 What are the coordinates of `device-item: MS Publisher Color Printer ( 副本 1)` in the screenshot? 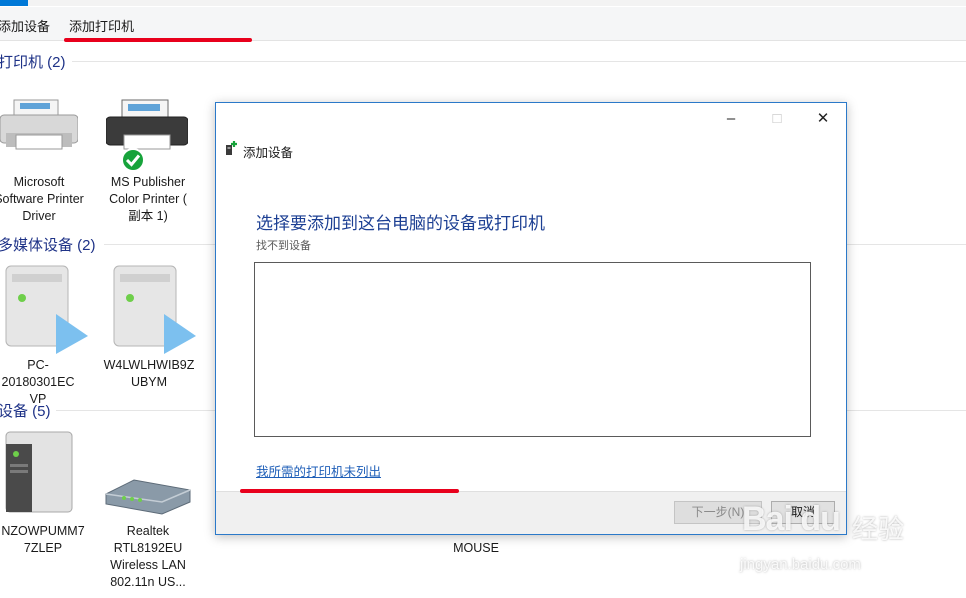 It's located at (148, 199).